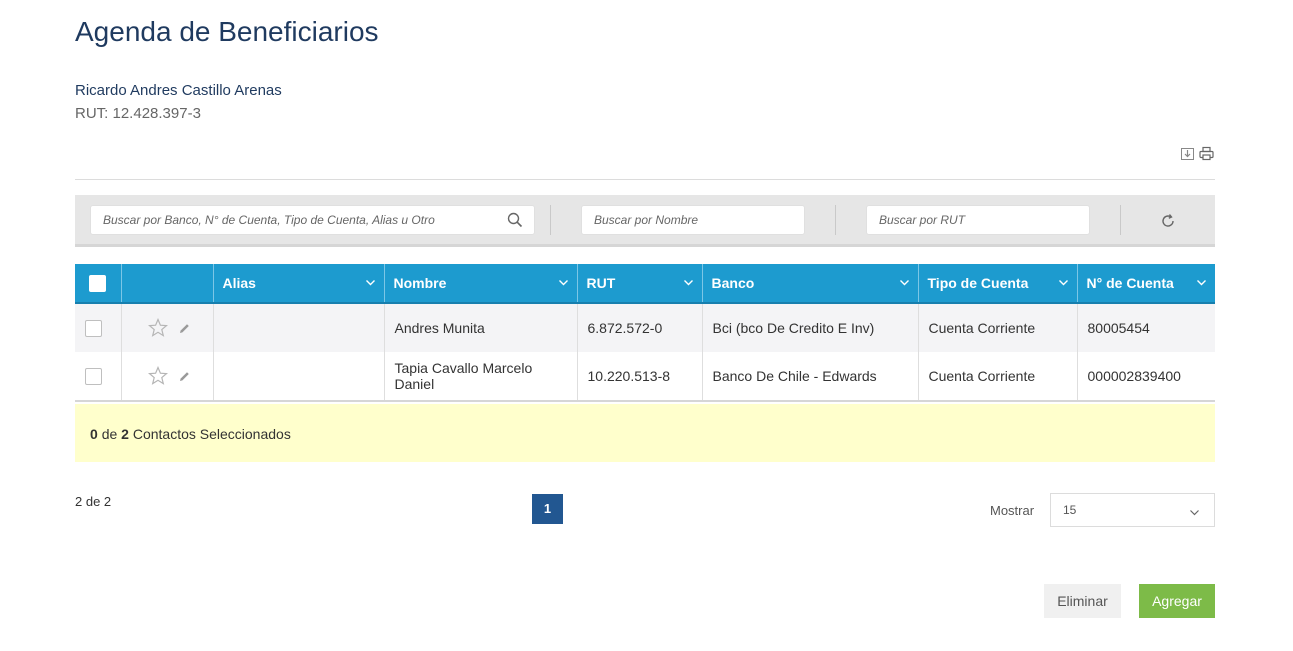 The width and height of the screenshot is (1293, 651). What do you see at coordinates (1168, 221) in the screenshot?
I see `refresh-icon` at bounding box center [1168, 221].